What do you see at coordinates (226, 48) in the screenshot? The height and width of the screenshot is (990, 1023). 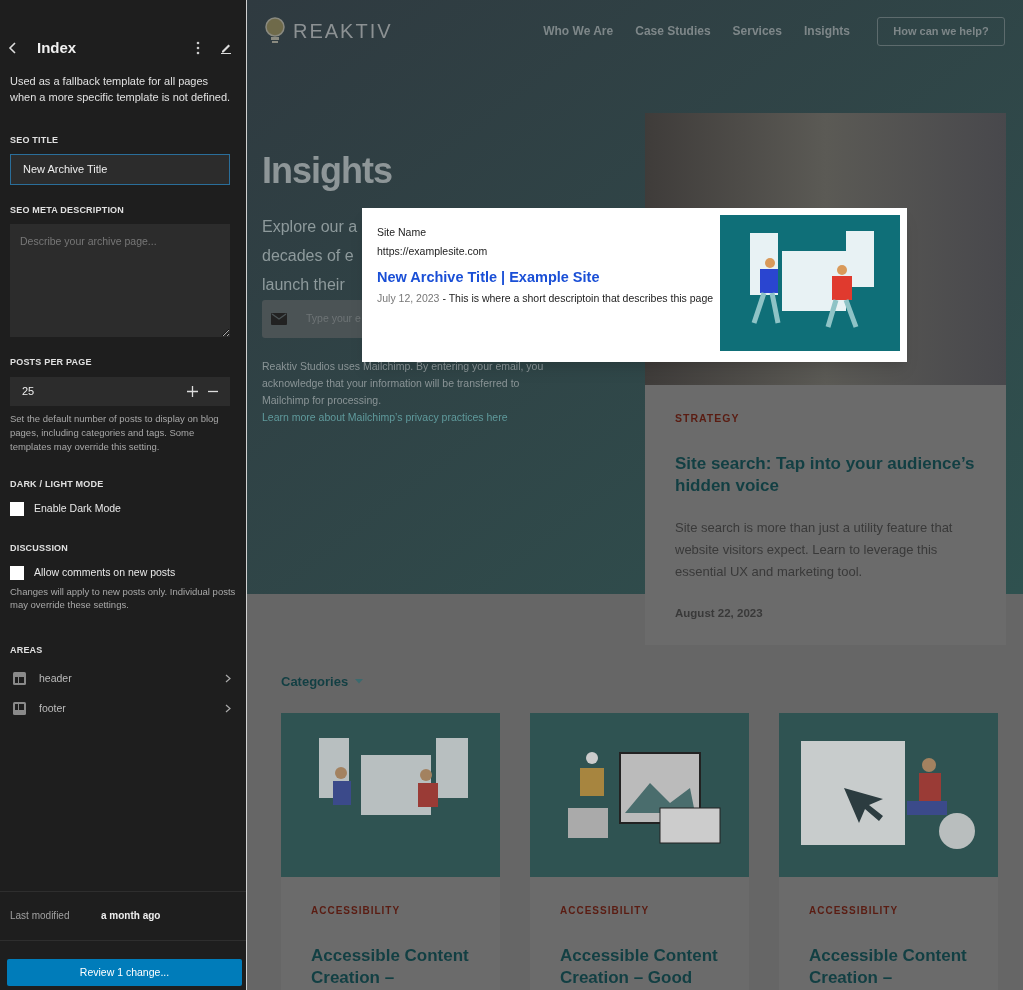 I see `edit-icon` at bounding box center [226, 48].